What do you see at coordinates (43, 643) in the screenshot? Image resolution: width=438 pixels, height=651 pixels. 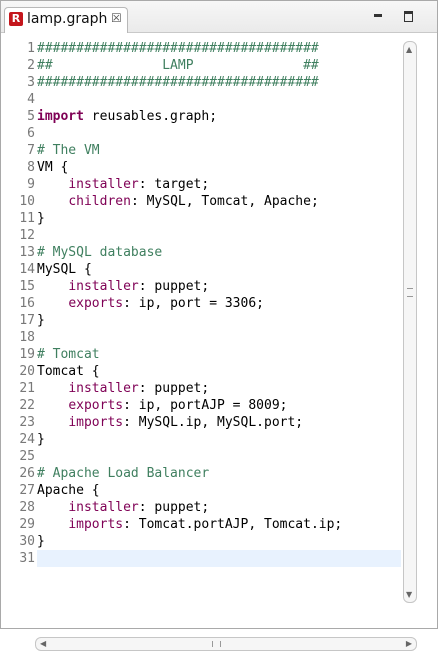 I see `scroll-left-icon: ◀` at bounding box center [43, 643].